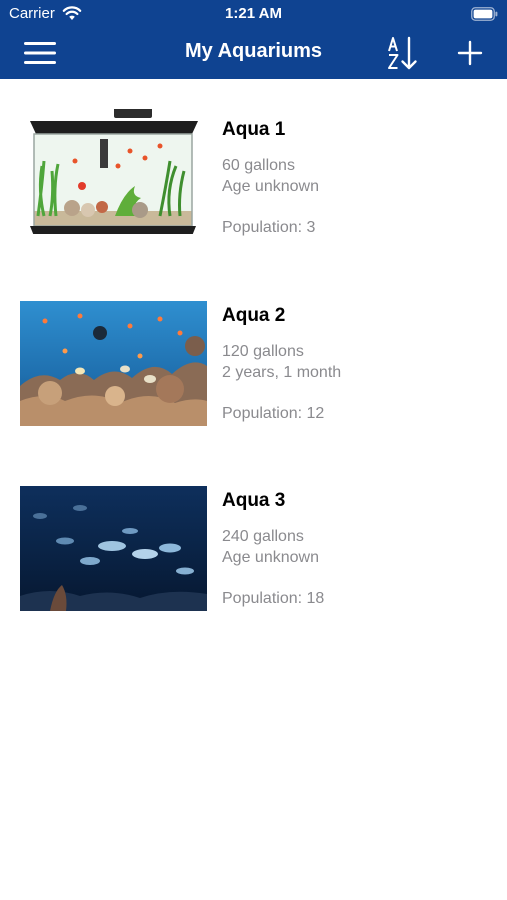 Image resolution: width=507 pixels, height=900 pixels. I want to click on aquarium-volume: 120 gallons, so click(263, 351).